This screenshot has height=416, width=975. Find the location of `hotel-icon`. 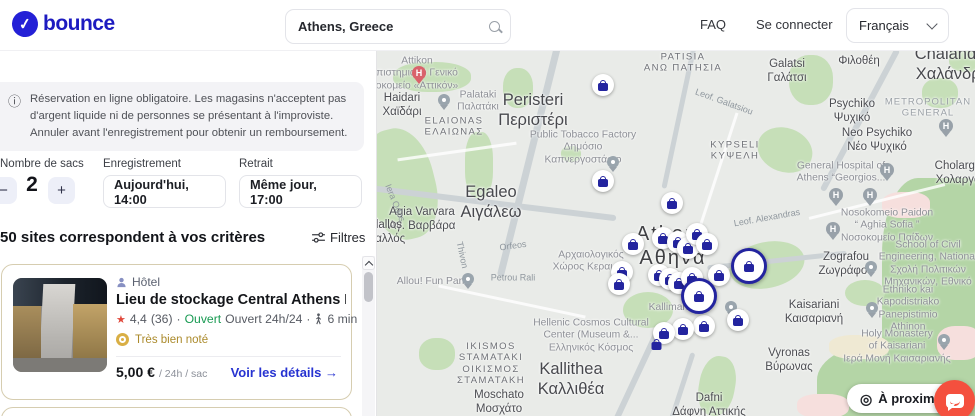

hotel-icon is located at coordinates (121, 282).